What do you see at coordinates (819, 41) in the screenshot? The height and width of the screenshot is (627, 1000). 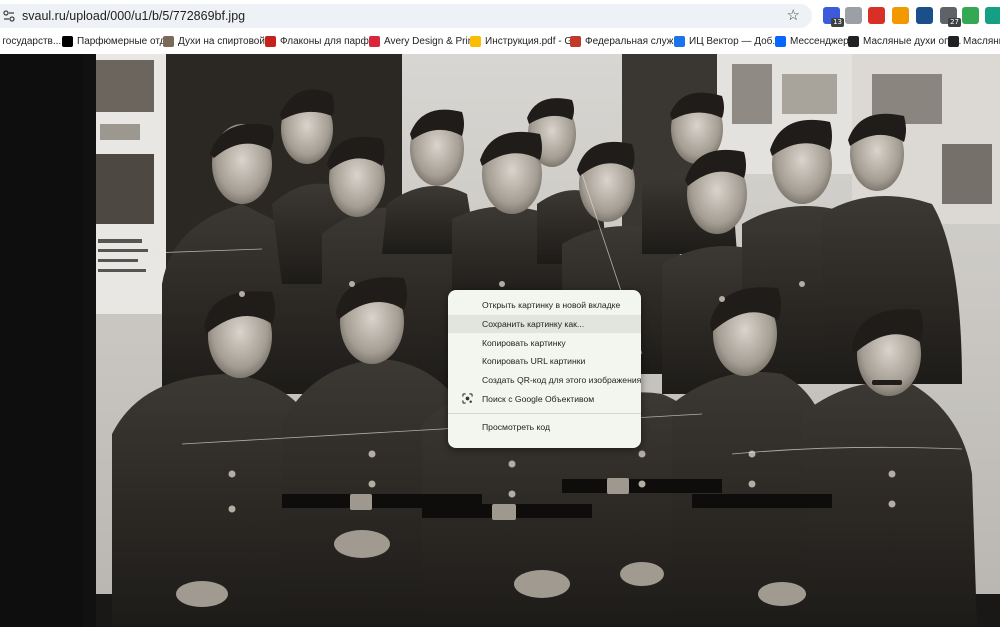 I see `bookmark-label: Мессенджер` at bounding box center [819, 41].